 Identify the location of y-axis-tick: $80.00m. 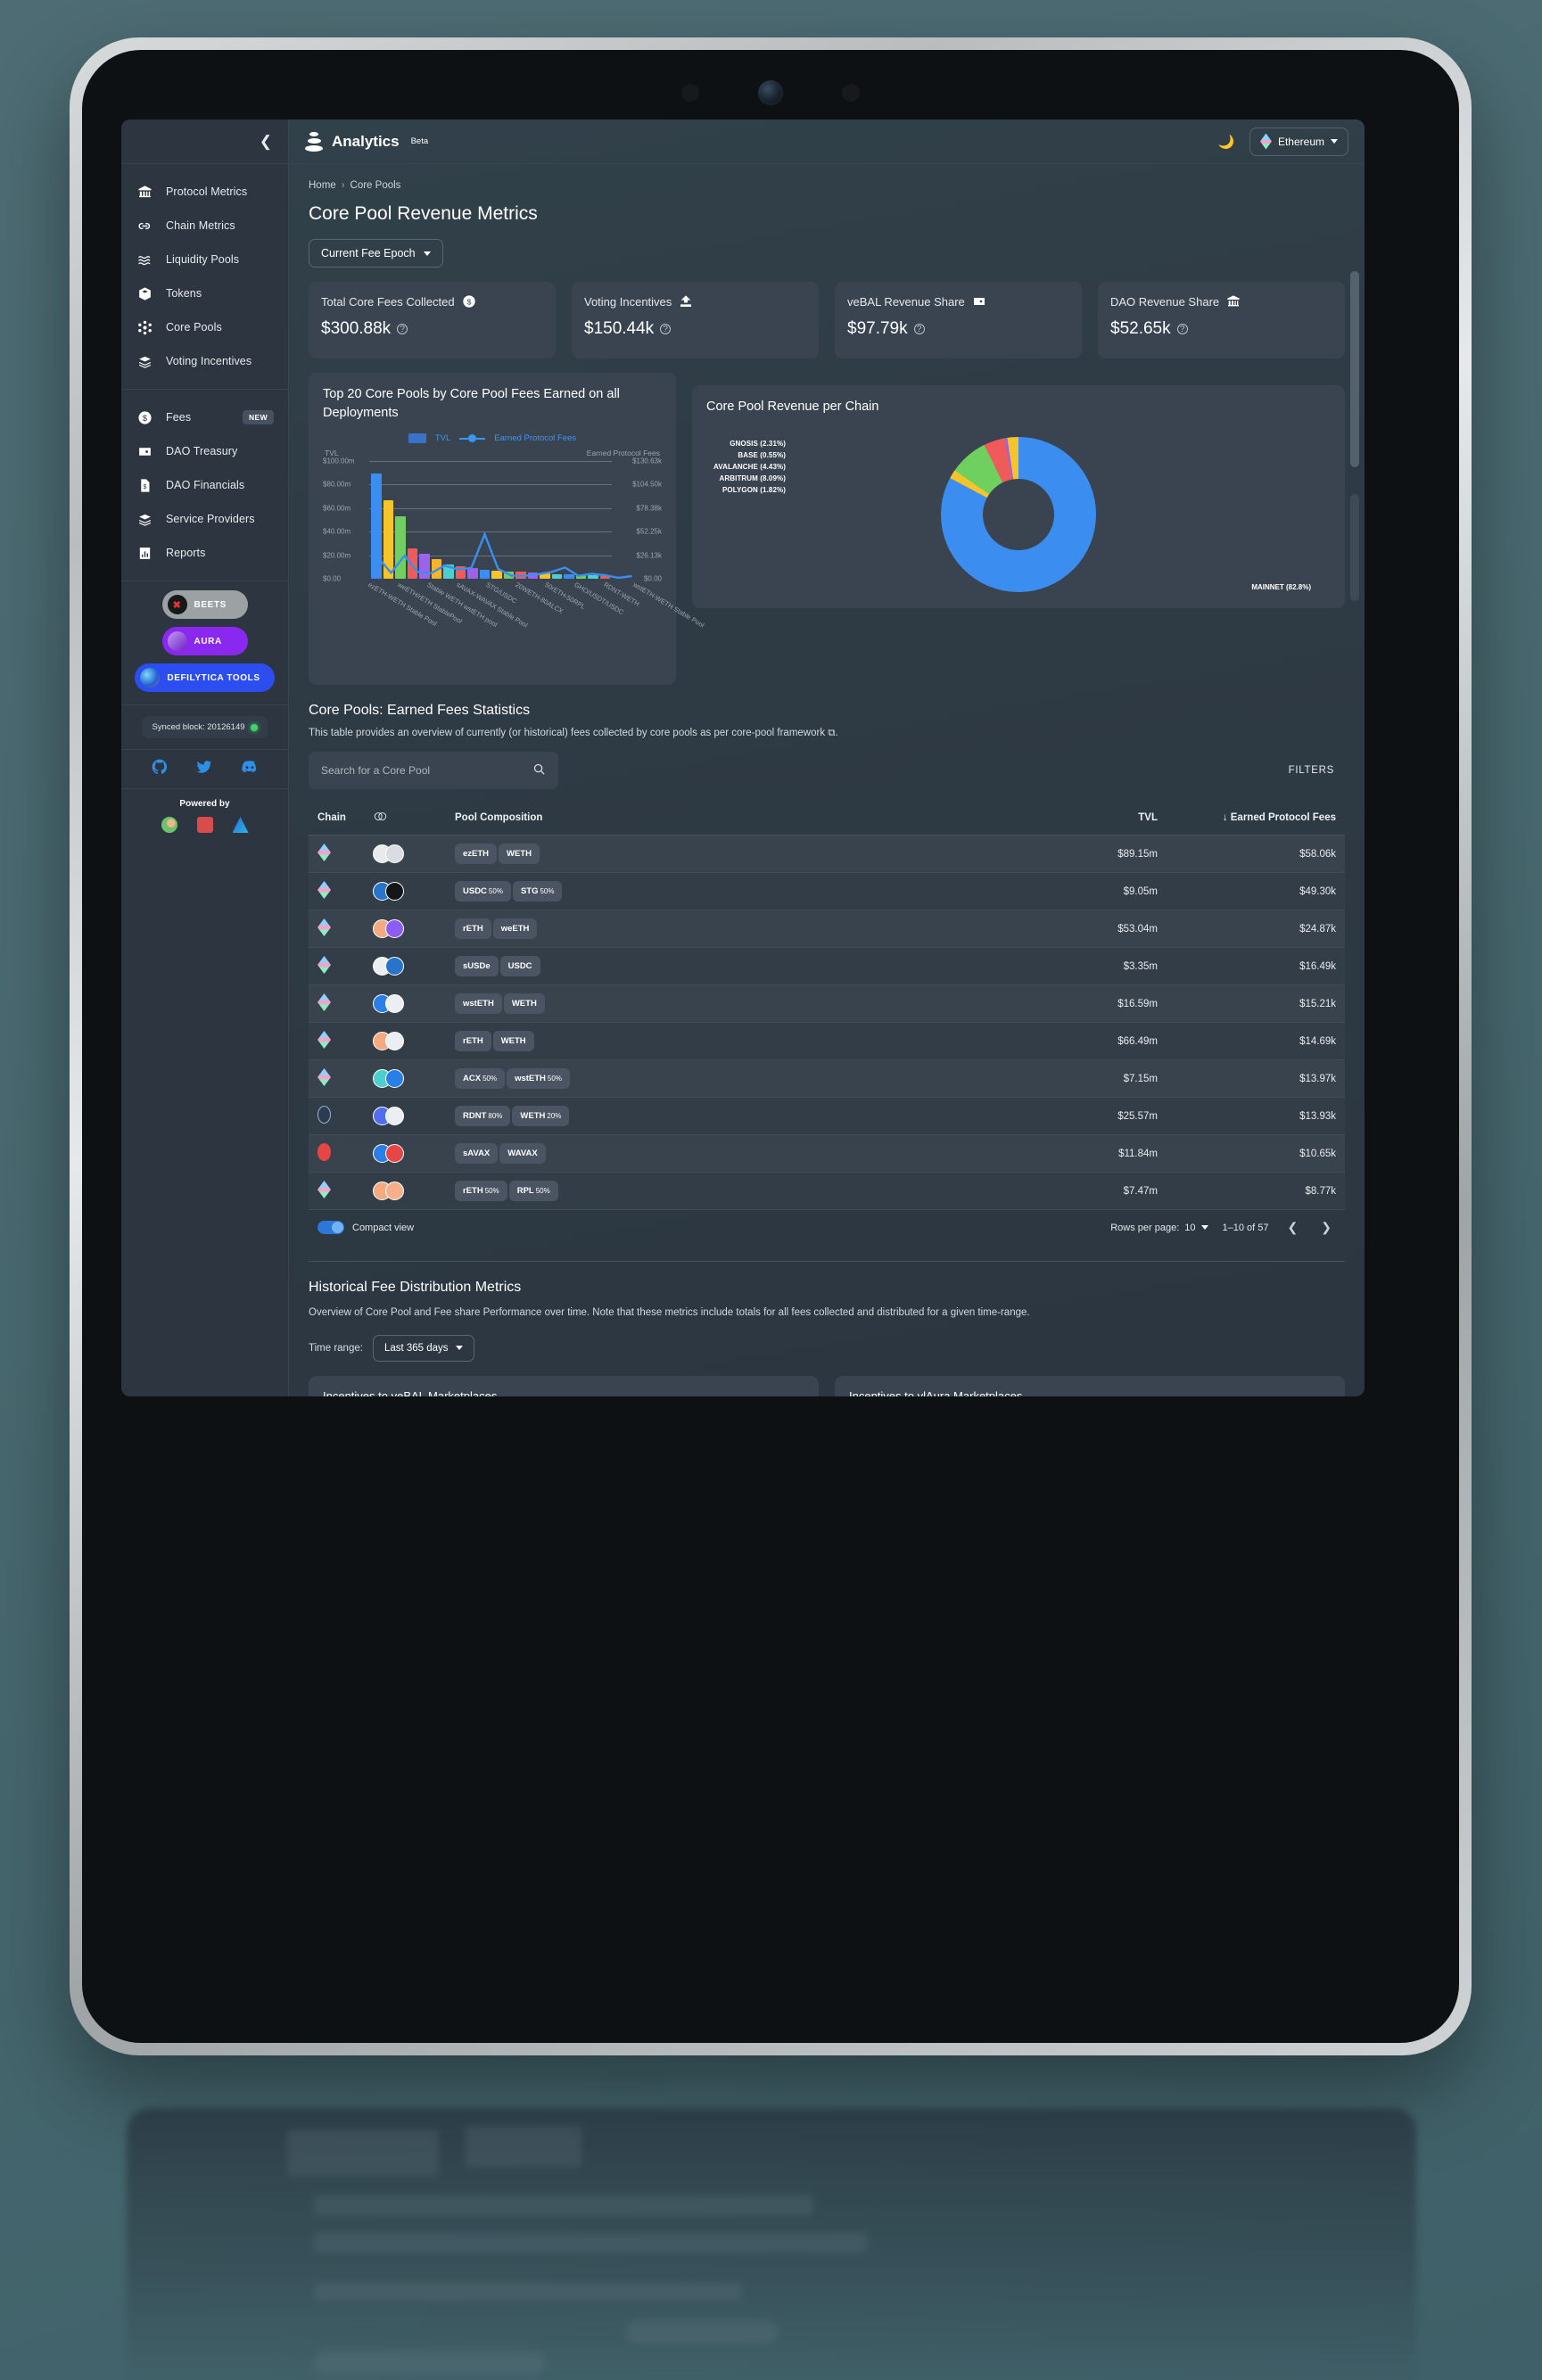
(337, 485).